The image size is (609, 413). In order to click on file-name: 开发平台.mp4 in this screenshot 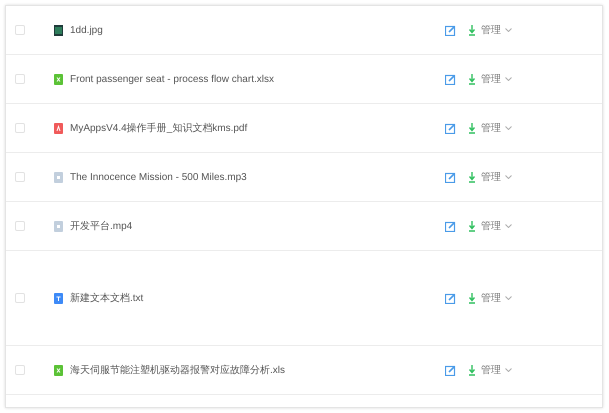, I will do `click(101, 226)`.